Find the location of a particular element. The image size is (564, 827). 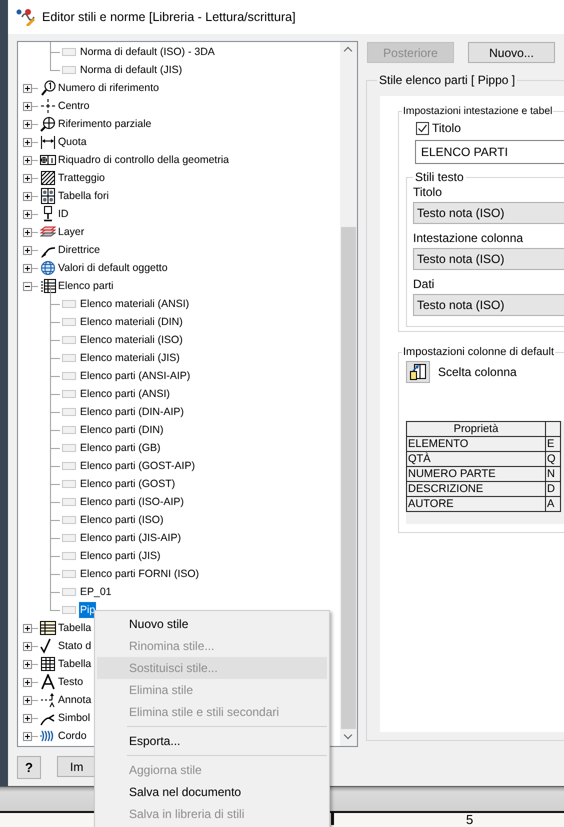

tree-item: Elenco materiali (DIN) is located at coordinates (131, 322).